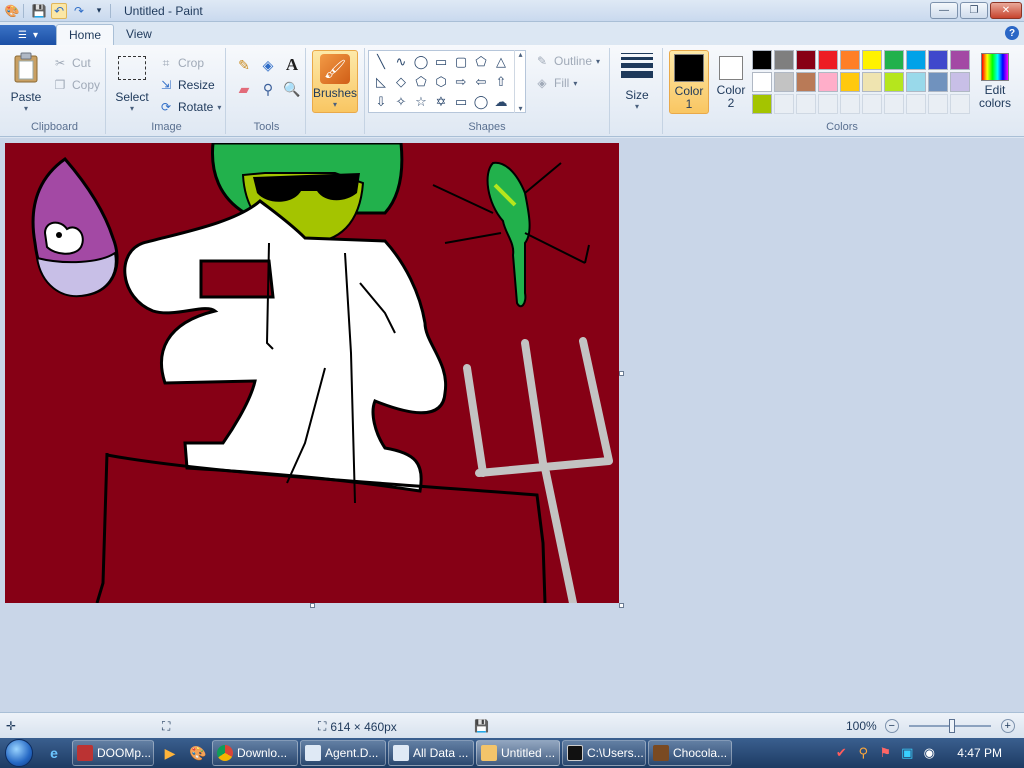  Describe the element at coordinates (481, 62) in the screenshot. I see `polygon-shape-icon: ⬠` at that location.